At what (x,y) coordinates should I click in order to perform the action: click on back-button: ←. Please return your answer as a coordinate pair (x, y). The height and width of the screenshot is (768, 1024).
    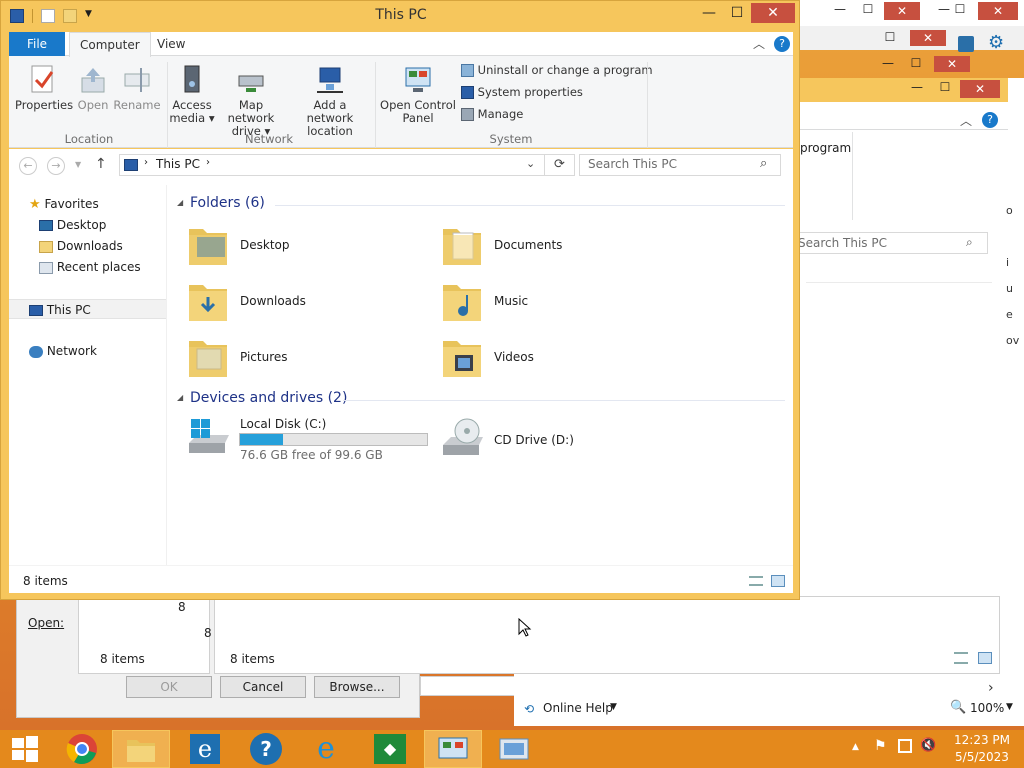
    Looking at the image, I should click on (28, 166).